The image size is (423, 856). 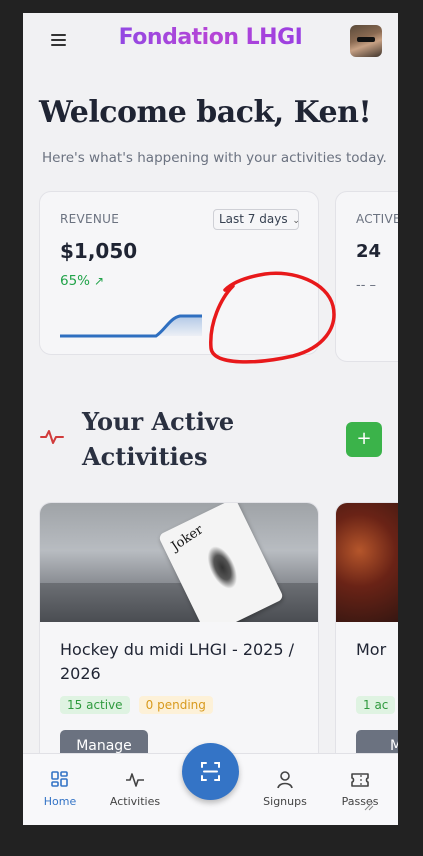 I want to click on active-badge: 15 active, so click(x=95, y=705).